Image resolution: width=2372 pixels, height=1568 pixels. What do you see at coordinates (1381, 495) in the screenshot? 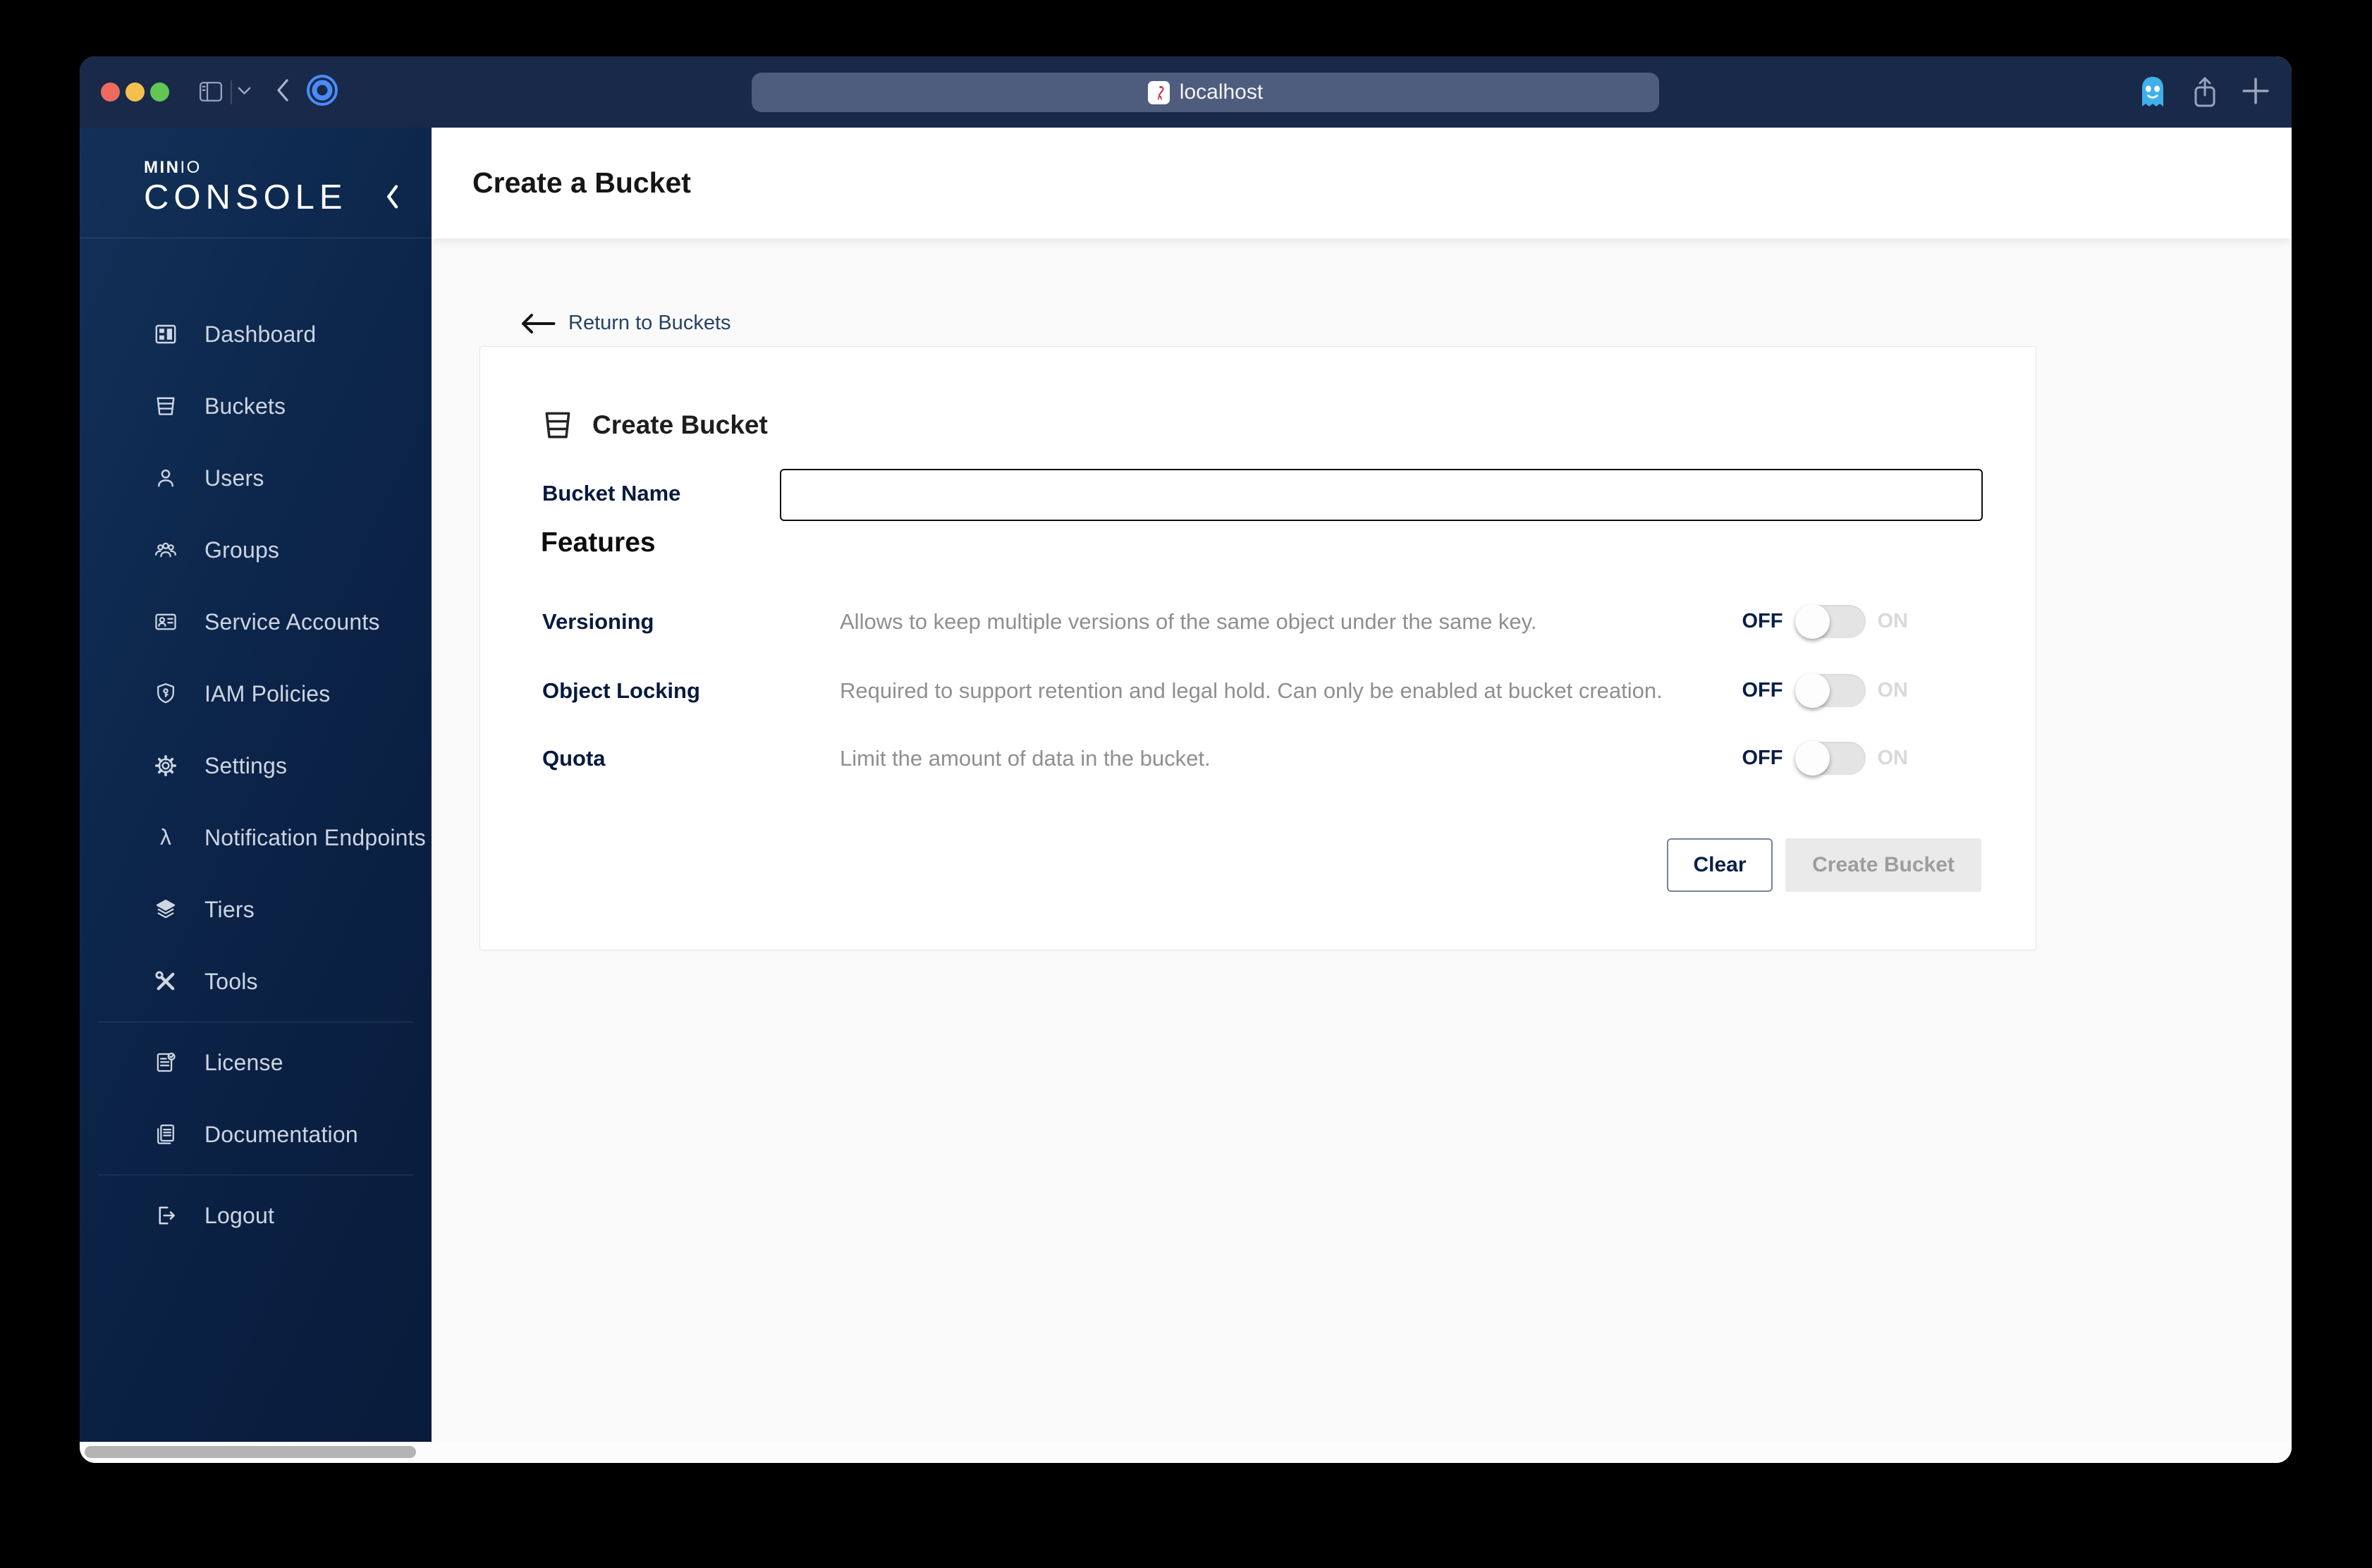
I see `bucket-name-input` at bounding box center [1381, 495].